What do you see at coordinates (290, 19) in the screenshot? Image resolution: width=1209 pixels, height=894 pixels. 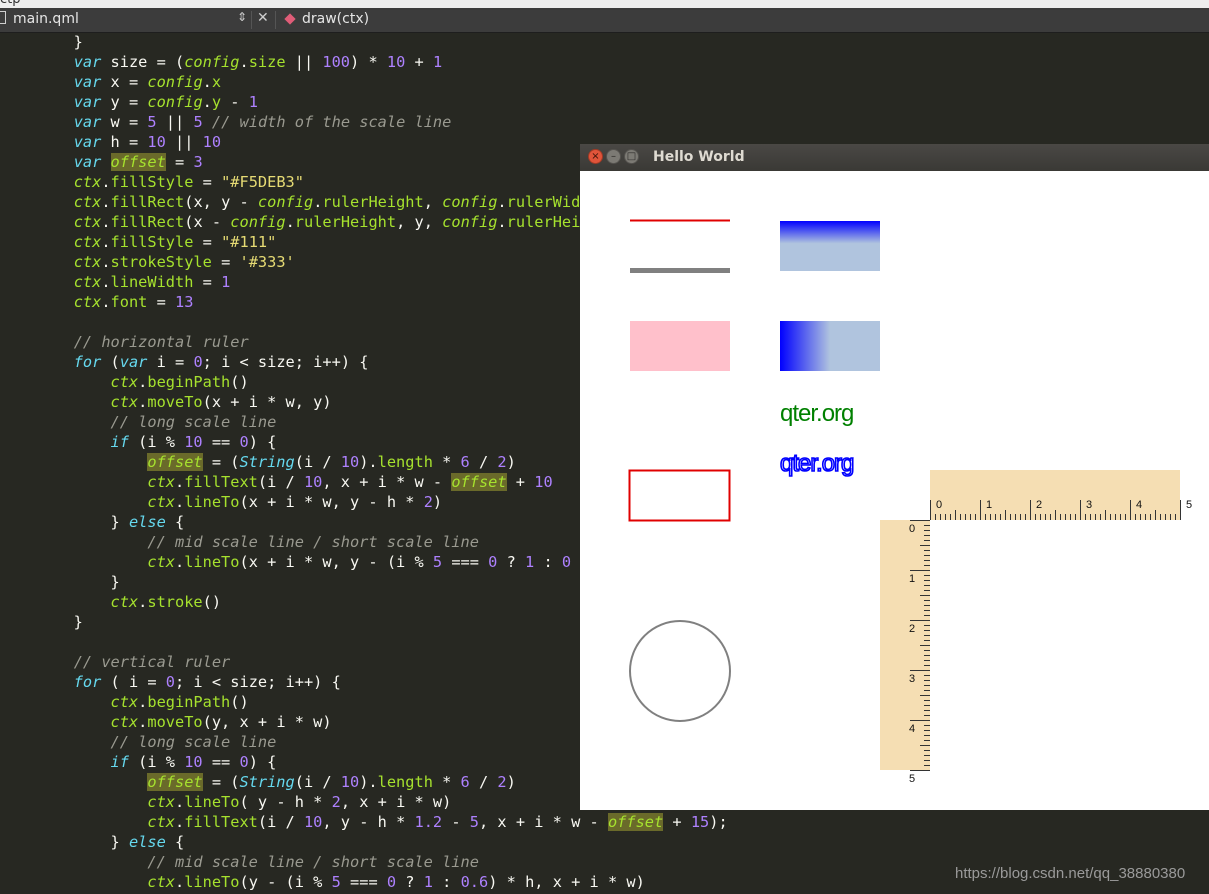 I see `function-icon` at bounding box center [290, 19].